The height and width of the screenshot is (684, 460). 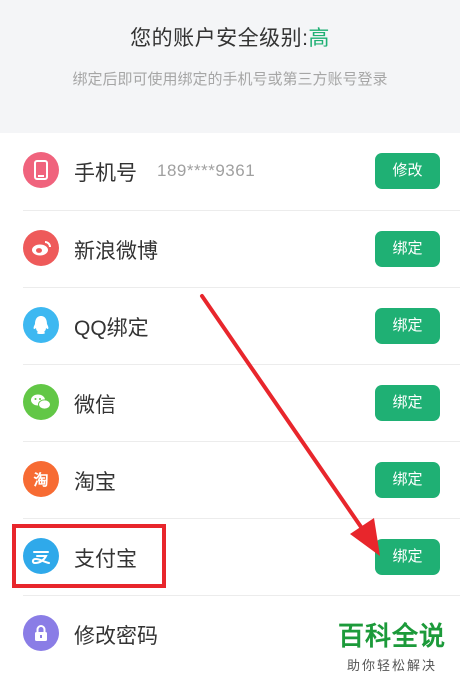 I want to click on taobao-icon: 淘, so click(x=41, y=479).